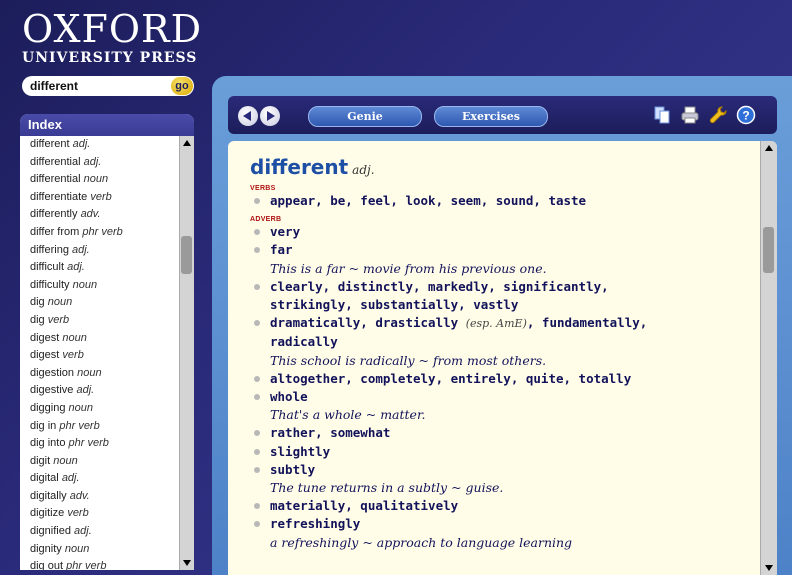 The height and width of the screenshot is (575, 792). I want to click on index-scrollbar, so click(186, 353).